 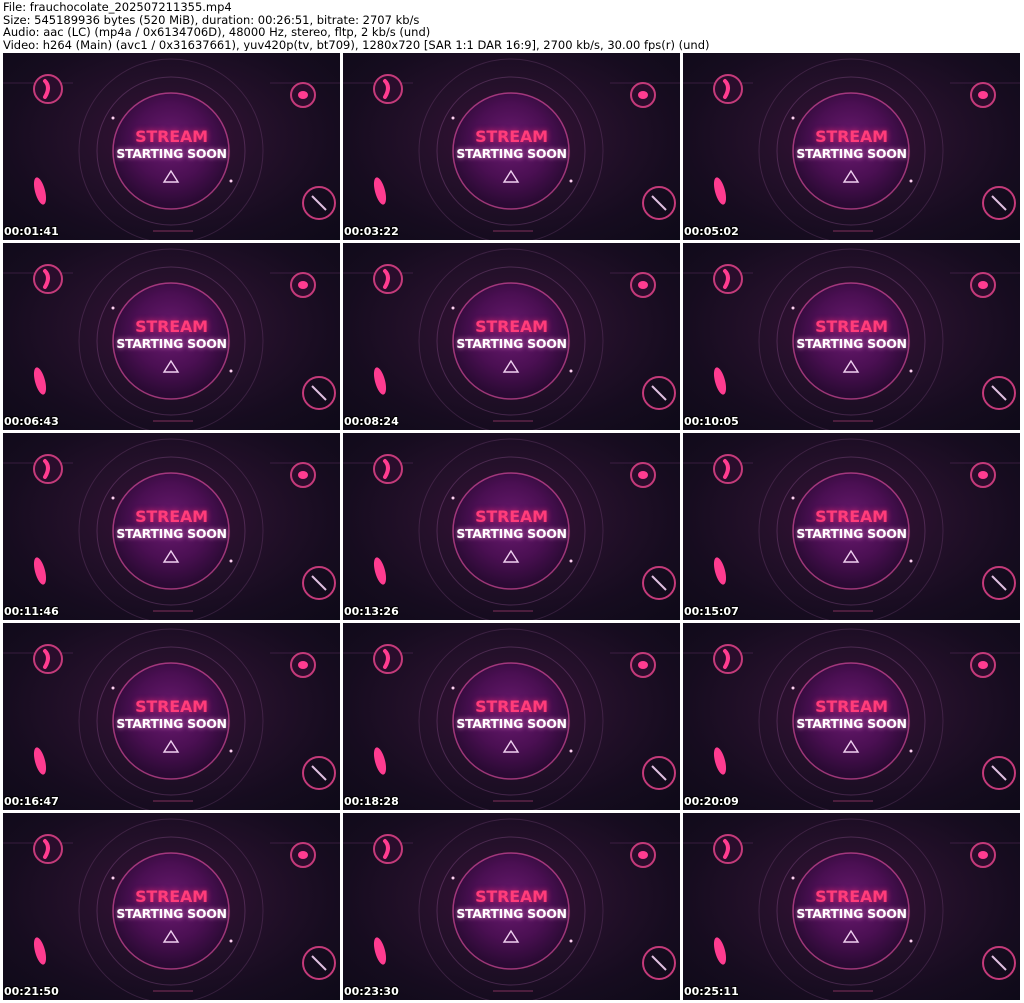 I want to click on timestamp-label: 00:11:46, so click(x=31, y=611).